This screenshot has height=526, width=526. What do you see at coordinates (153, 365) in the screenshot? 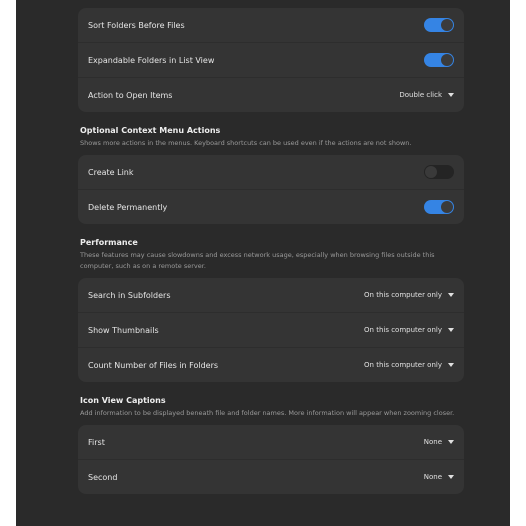
I see `count-files-label: Count Number of Files in Folders` at bounding box center [153, 365].